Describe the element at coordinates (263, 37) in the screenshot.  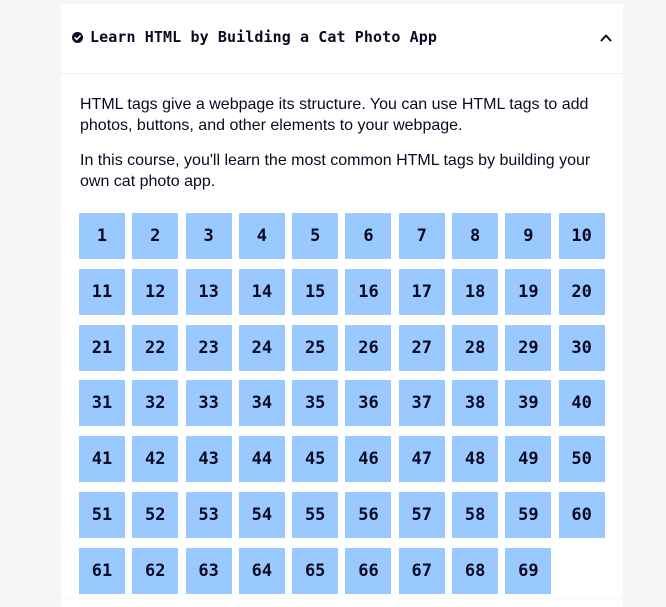
I see `course-title: Learn HTML by Building a Cat Photo App` at that location.